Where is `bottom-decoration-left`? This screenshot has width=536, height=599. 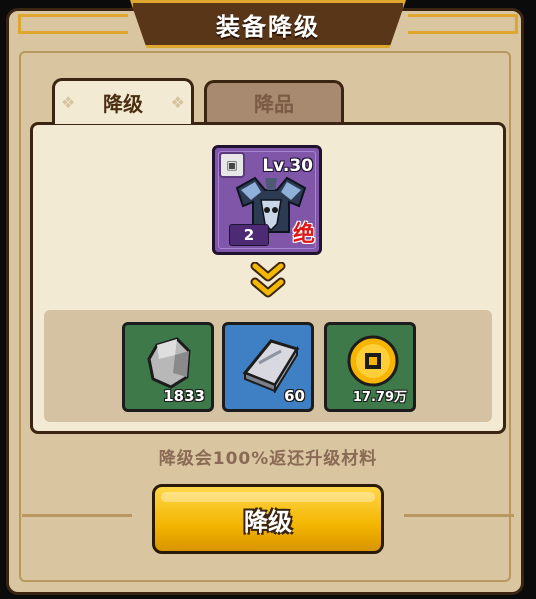 bottom-decoration-left is located at coordinates (77, 521).